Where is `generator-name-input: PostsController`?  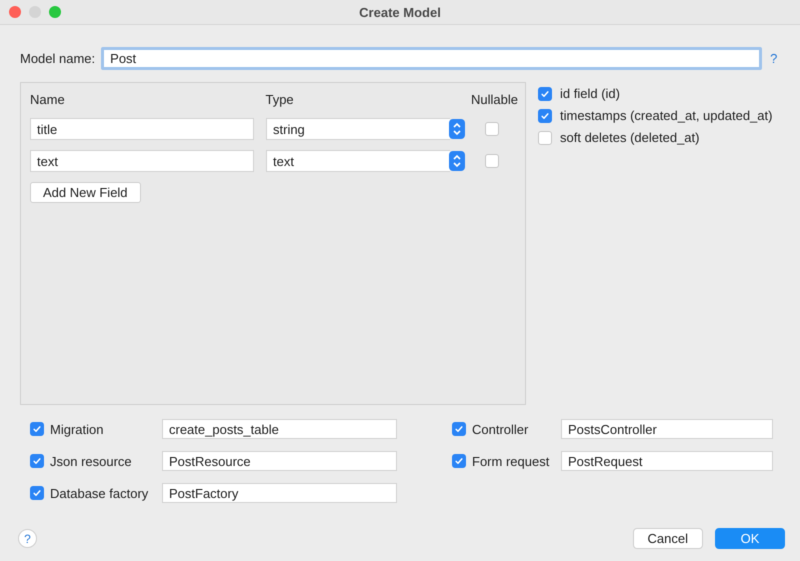
generator-name-input: PostsController is located at coordinates (667, 429).